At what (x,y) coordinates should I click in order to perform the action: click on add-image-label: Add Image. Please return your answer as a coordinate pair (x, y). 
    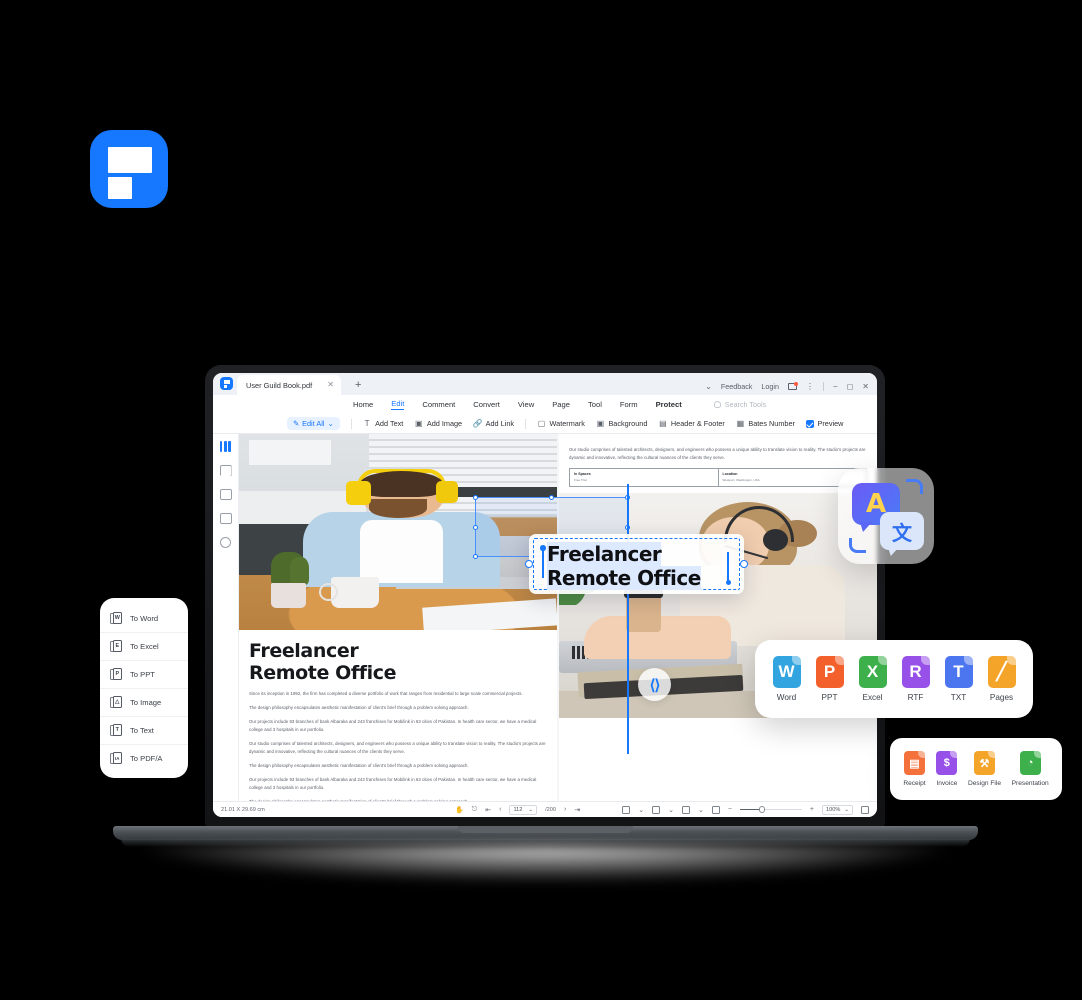
    Looking at the image, I should click on (444, 423).